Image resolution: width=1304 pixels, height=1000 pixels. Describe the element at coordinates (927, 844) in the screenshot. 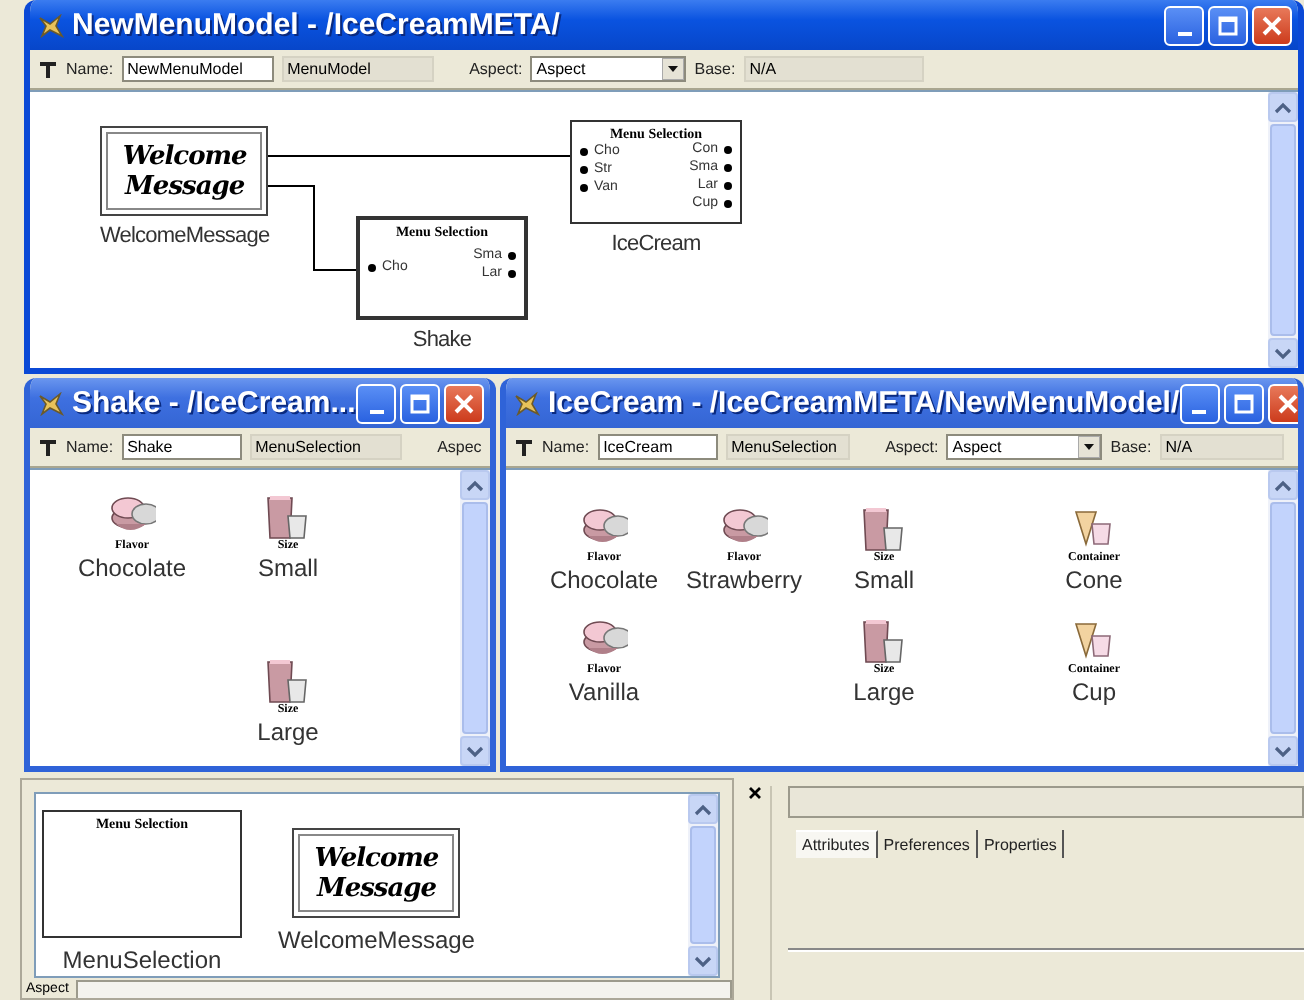

I see `tab: Preferences` at that location.